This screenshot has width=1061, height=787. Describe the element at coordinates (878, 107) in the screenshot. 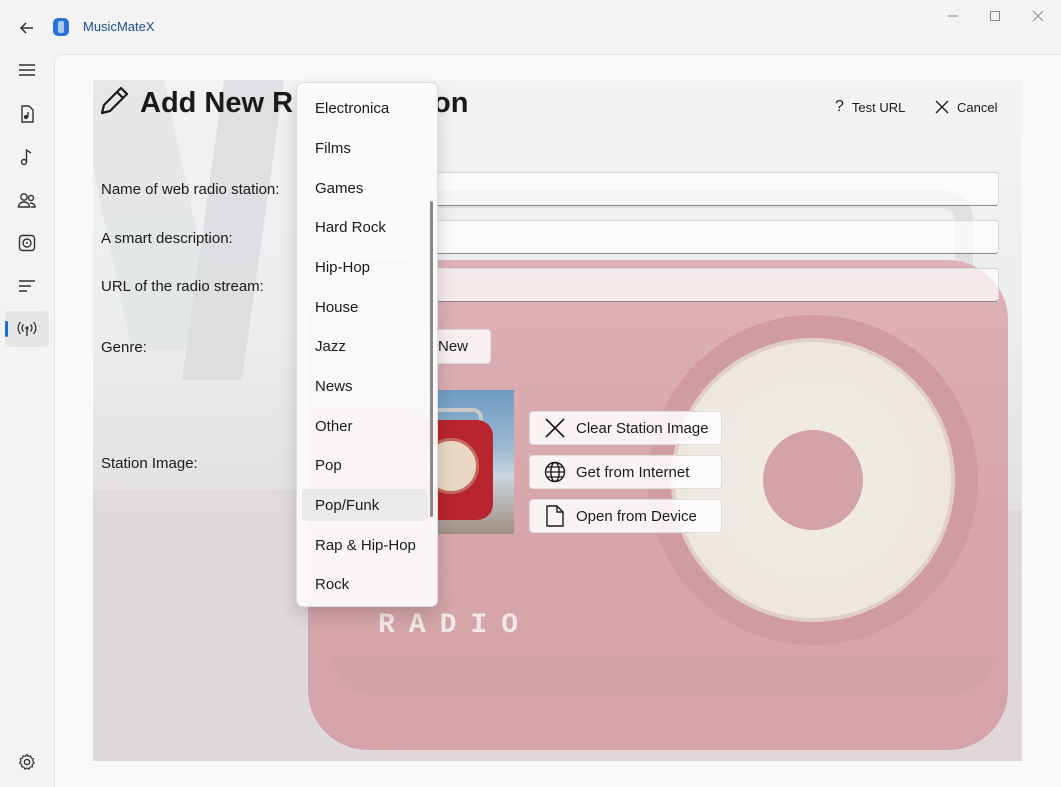

I see `test-url-label: Test URL` at that location.